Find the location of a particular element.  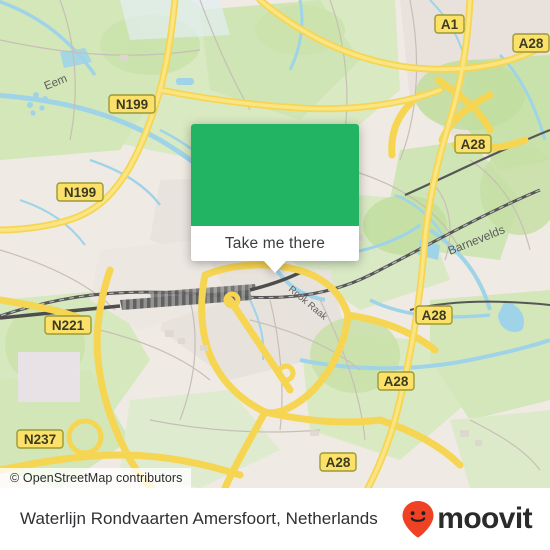

road-shield-a28-right: A28 is located at coordinates (434, 315).